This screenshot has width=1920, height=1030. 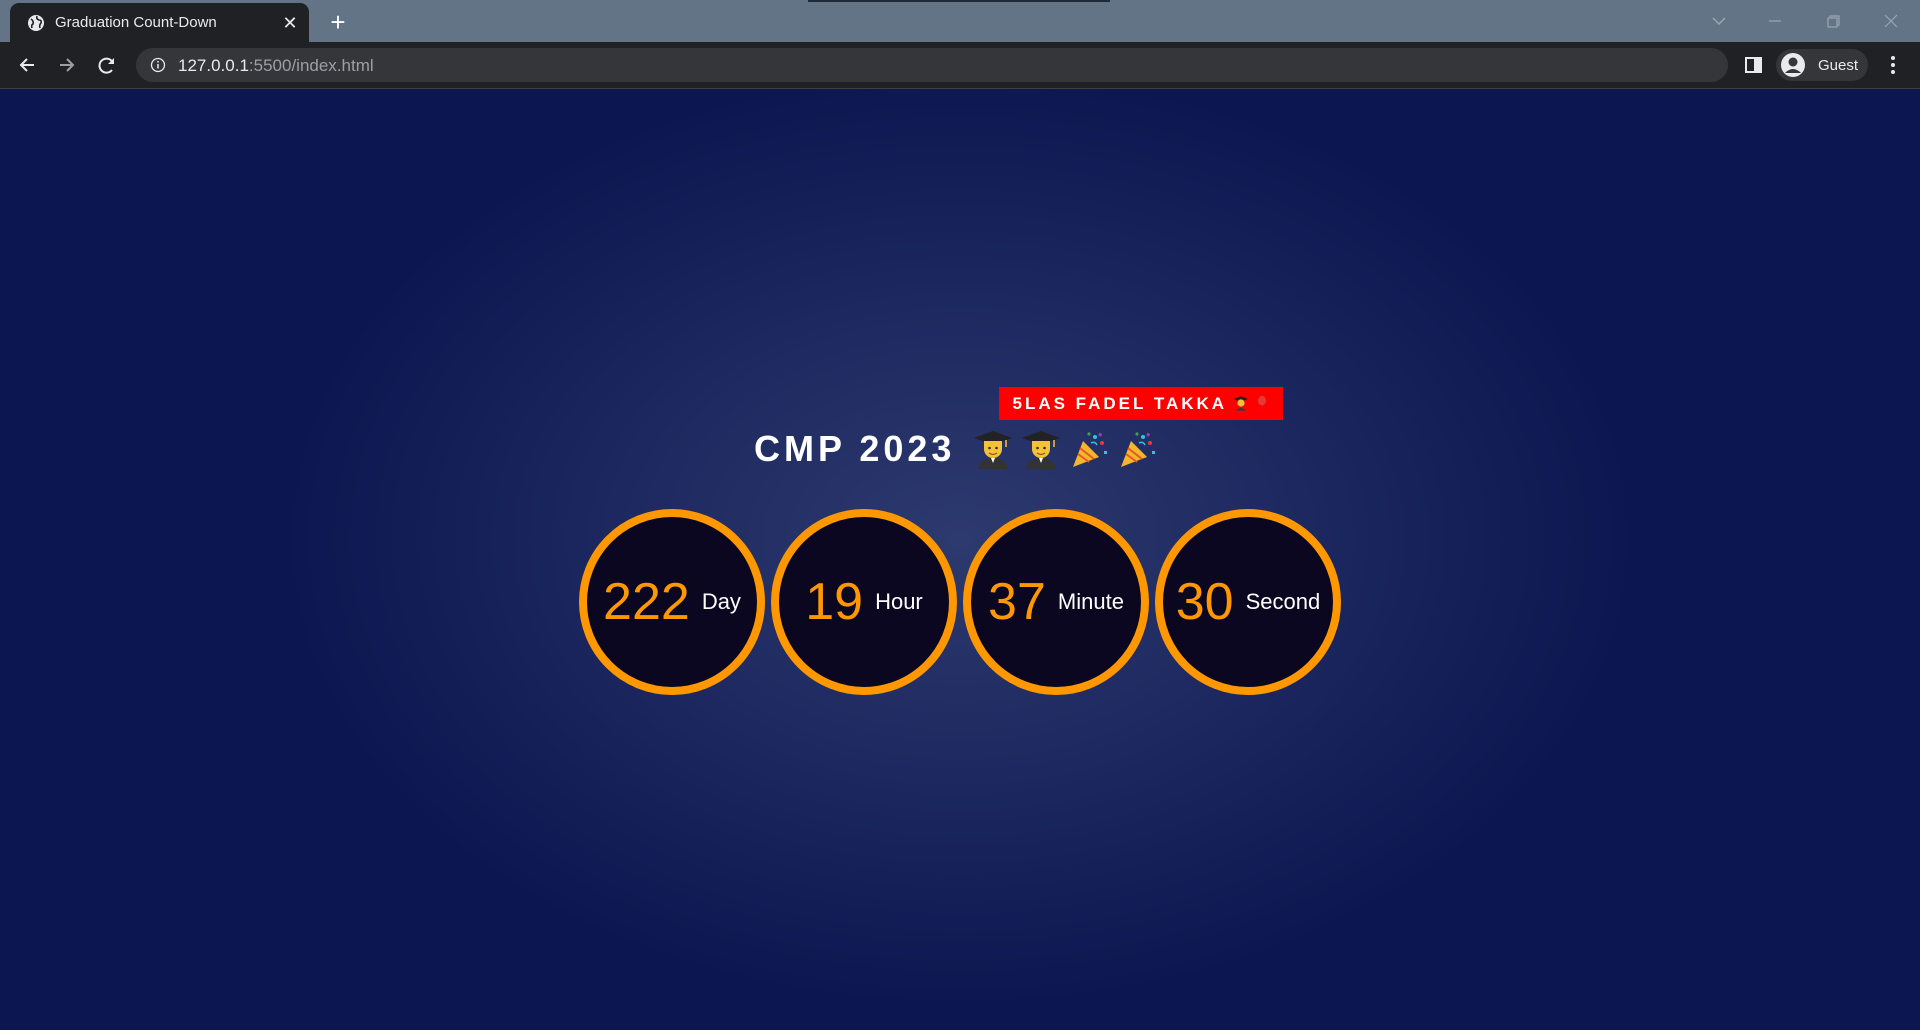 I want to click on side-panel-icon, so click(x=1754, y=65).